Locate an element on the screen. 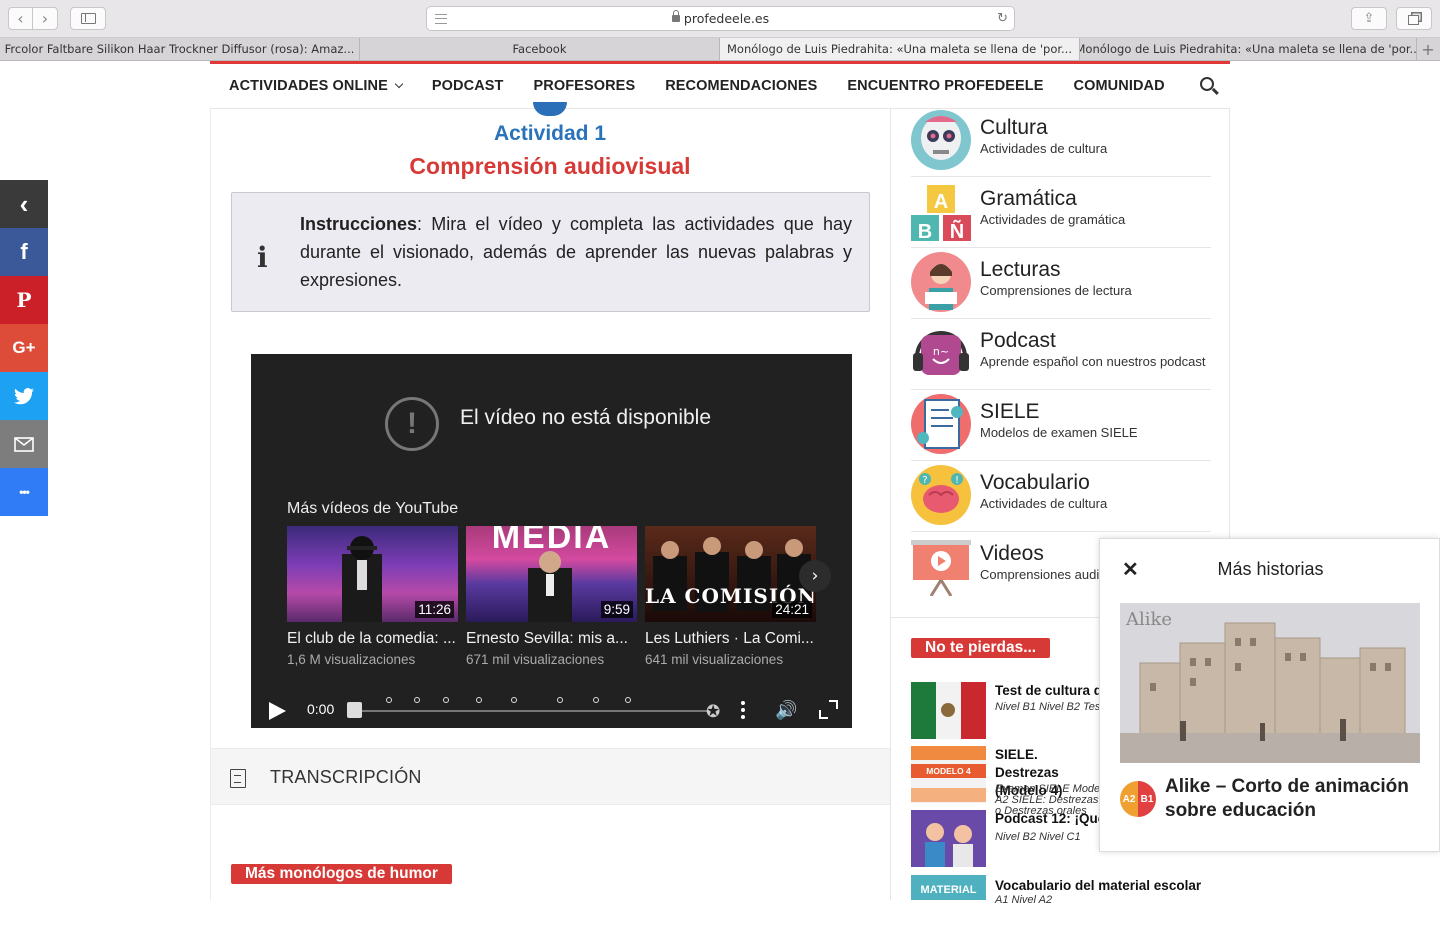 The image size is (1440, 935). pinterest-icon: P is located at coordinates (24, 300).